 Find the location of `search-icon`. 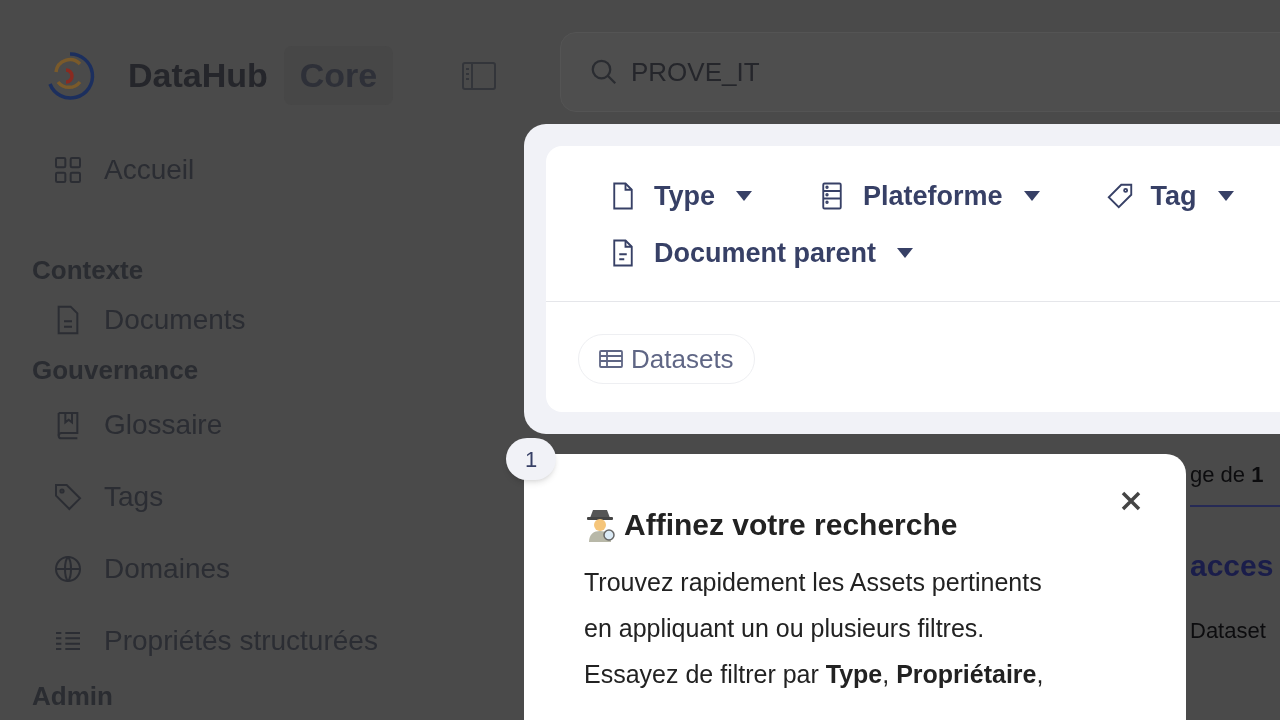

search-icon is located at coordinates (604, 72).